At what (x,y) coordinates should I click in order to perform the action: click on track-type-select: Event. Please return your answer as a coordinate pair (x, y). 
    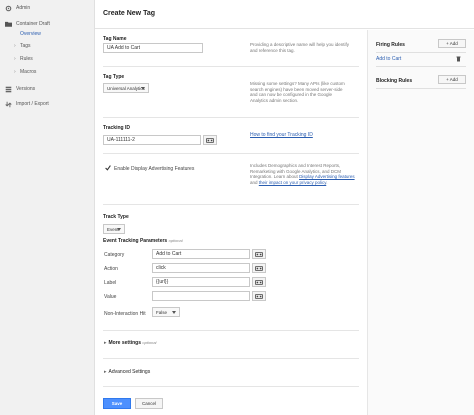
    Looking at the image, I should click on (114, 229).